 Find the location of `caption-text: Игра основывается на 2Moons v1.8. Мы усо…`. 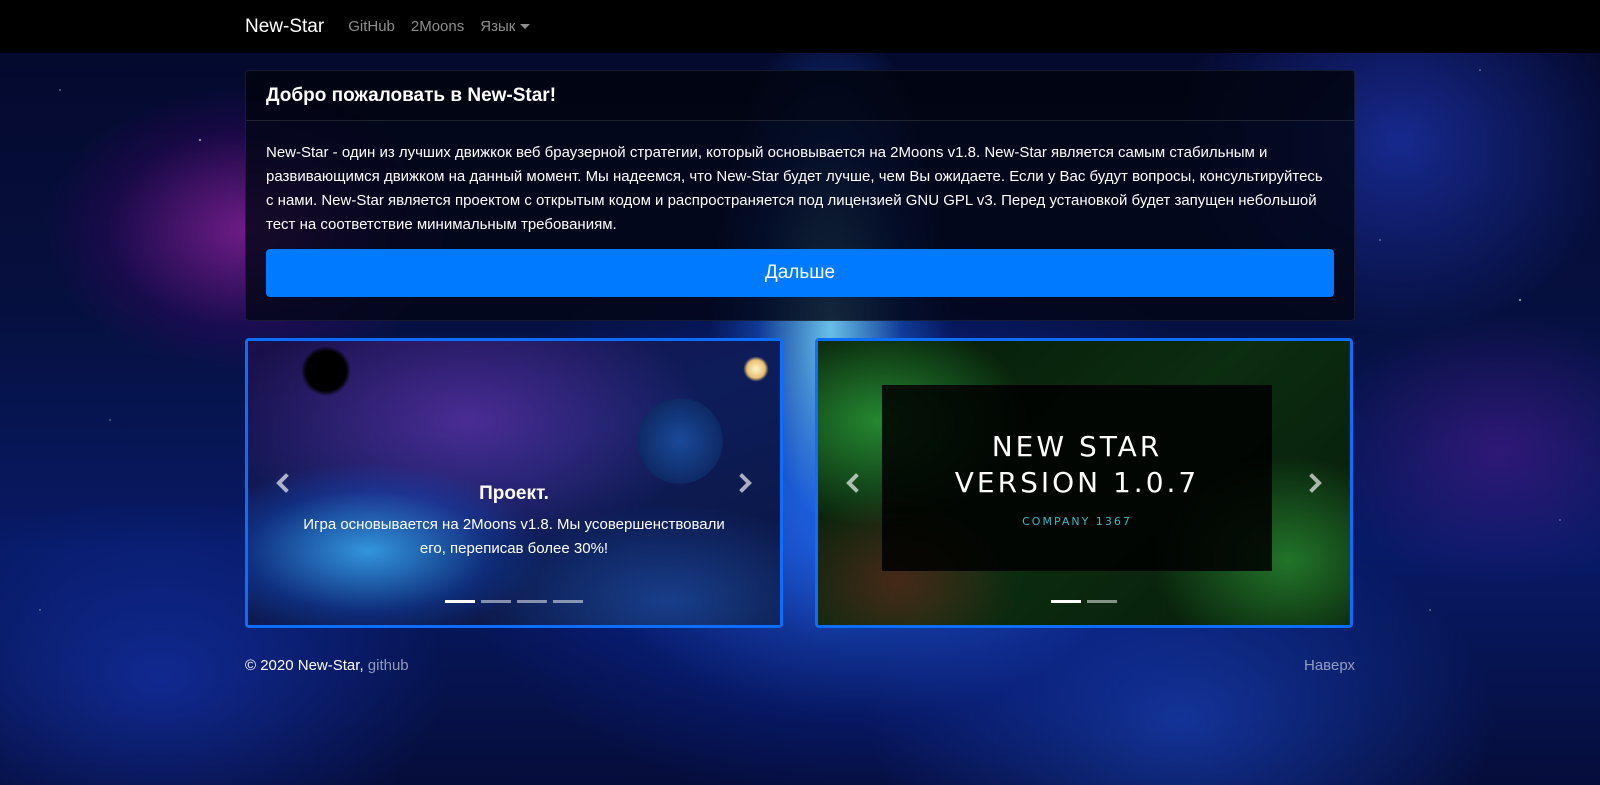

caption-text: Игра основывается на 2Moons v1.8. Мы усо… is located at coordinates (514, 536).